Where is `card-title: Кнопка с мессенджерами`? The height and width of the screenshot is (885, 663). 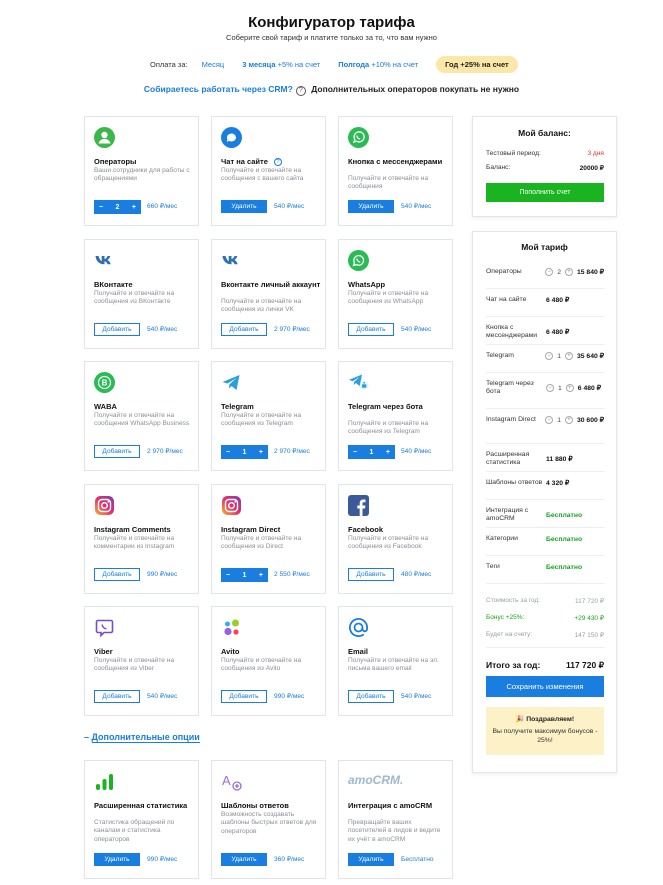 card-title: Кнопка с мессенджерами is located at coordinates (398, 161).